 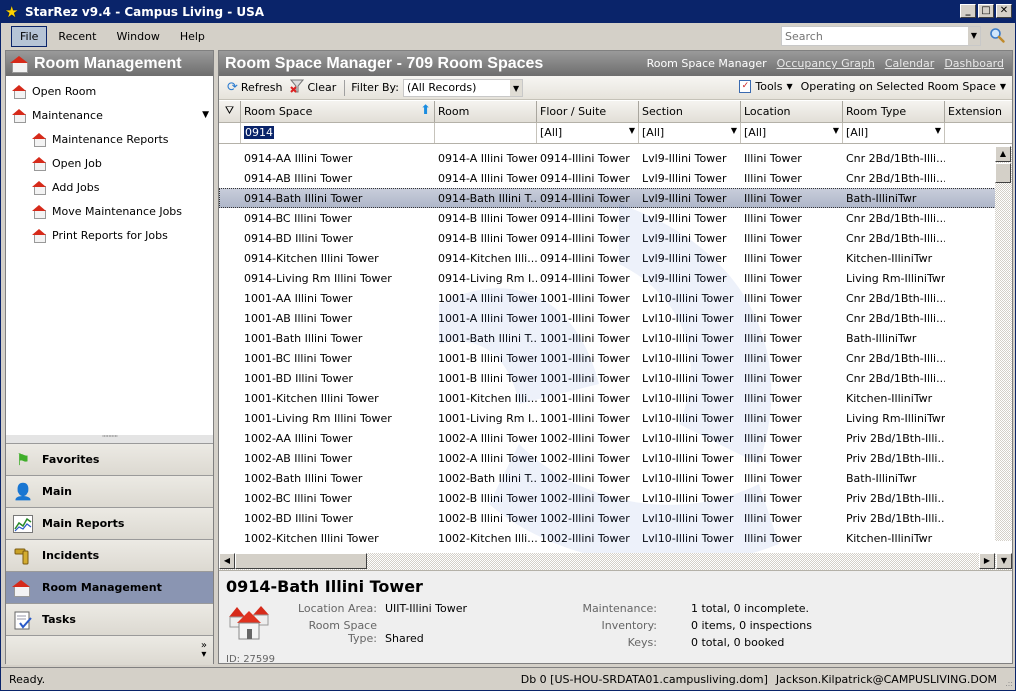 What do you see at coordinates (109, 187) in the screenshot?
I see `nav-item-add-jobs: Add Jobs` at bounding box center [109, 187].